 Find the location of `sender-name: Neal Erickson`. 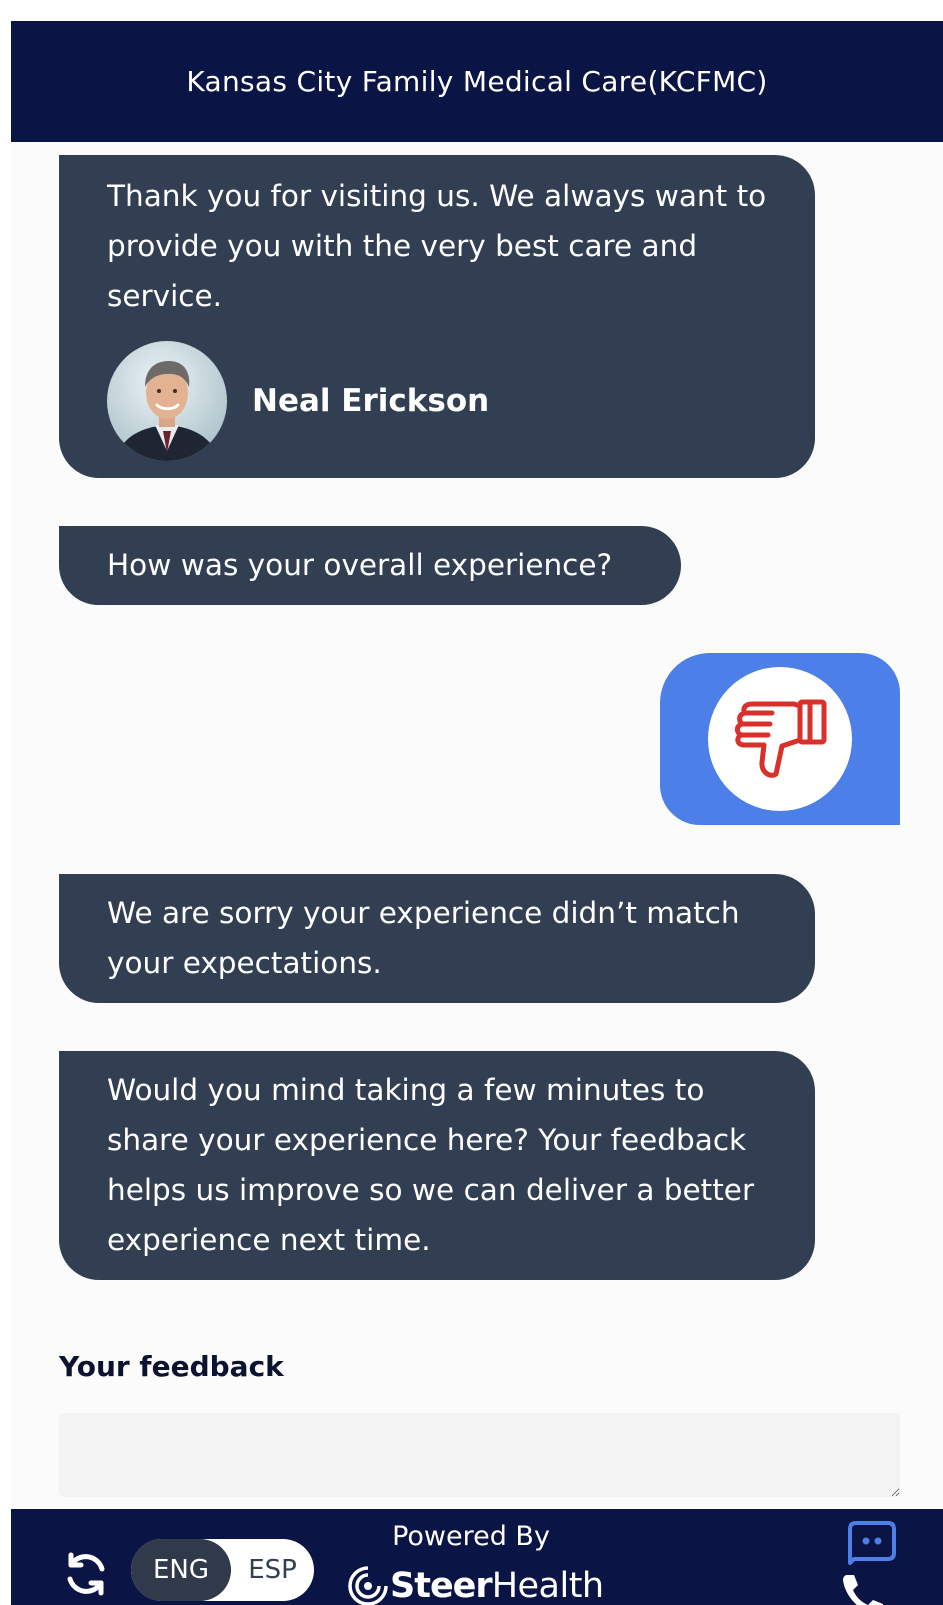

sender-name: Neal Erickson is located at coordinates (371, 401).